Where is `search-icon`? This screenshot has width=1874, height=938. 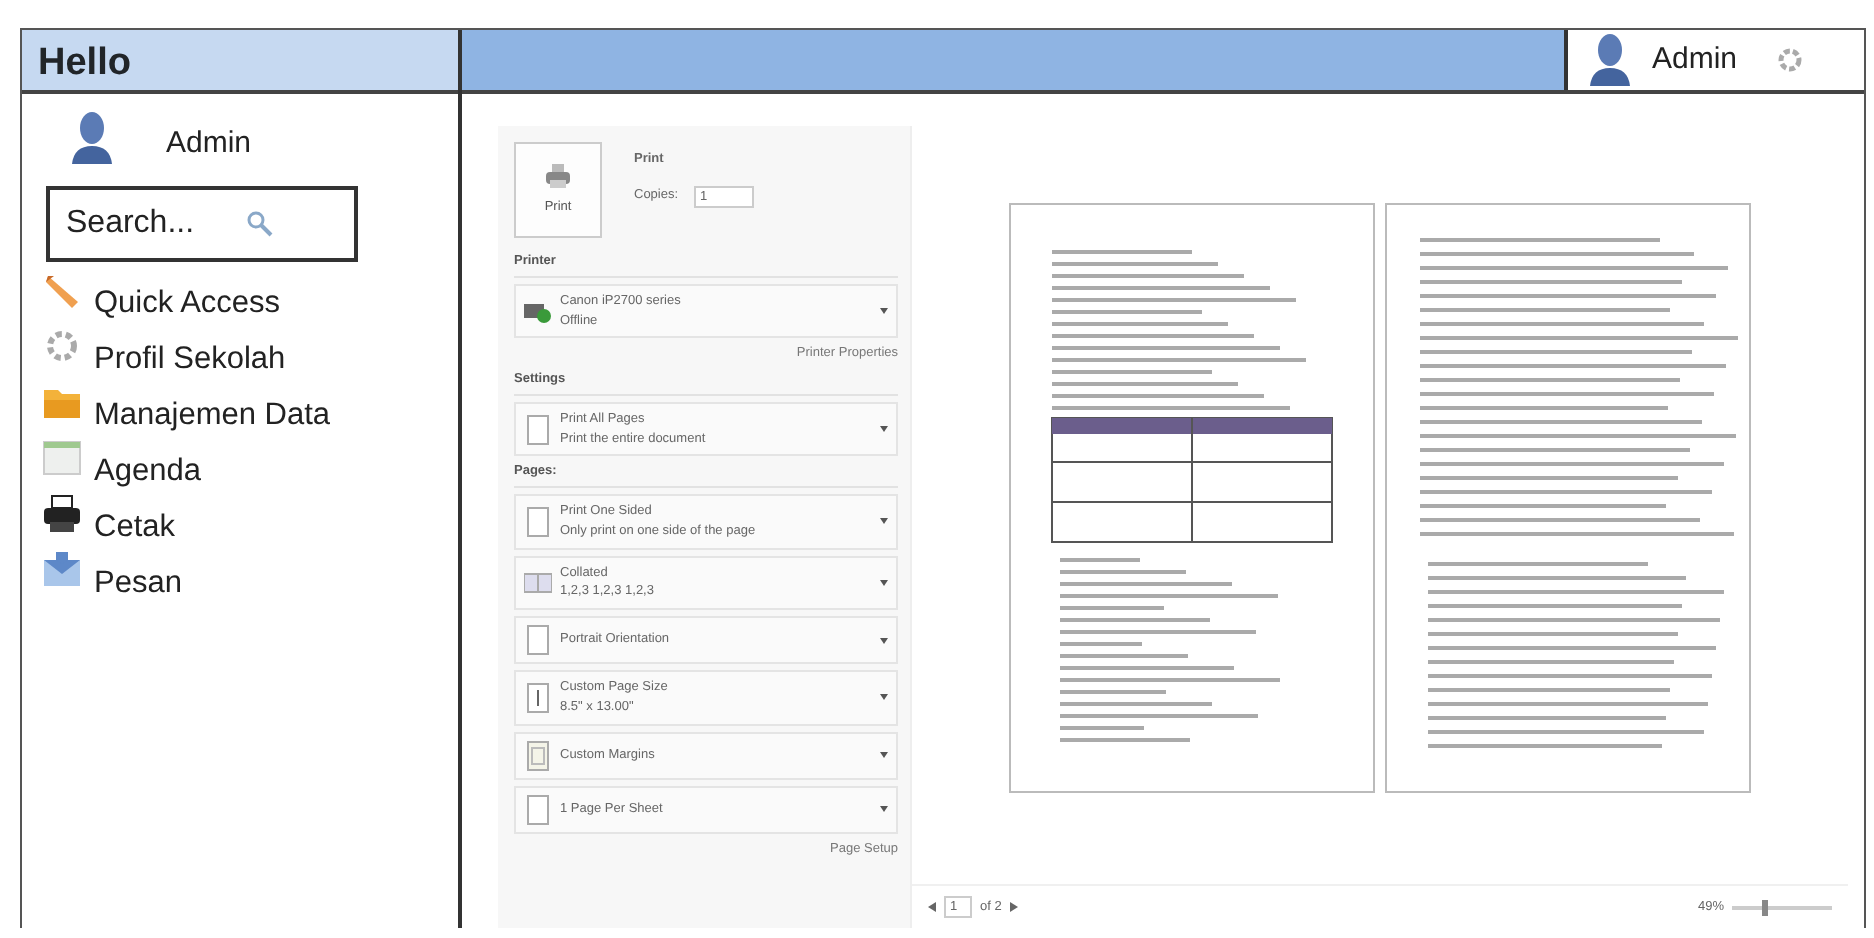 search-icon is located at coordinates (260, 224).